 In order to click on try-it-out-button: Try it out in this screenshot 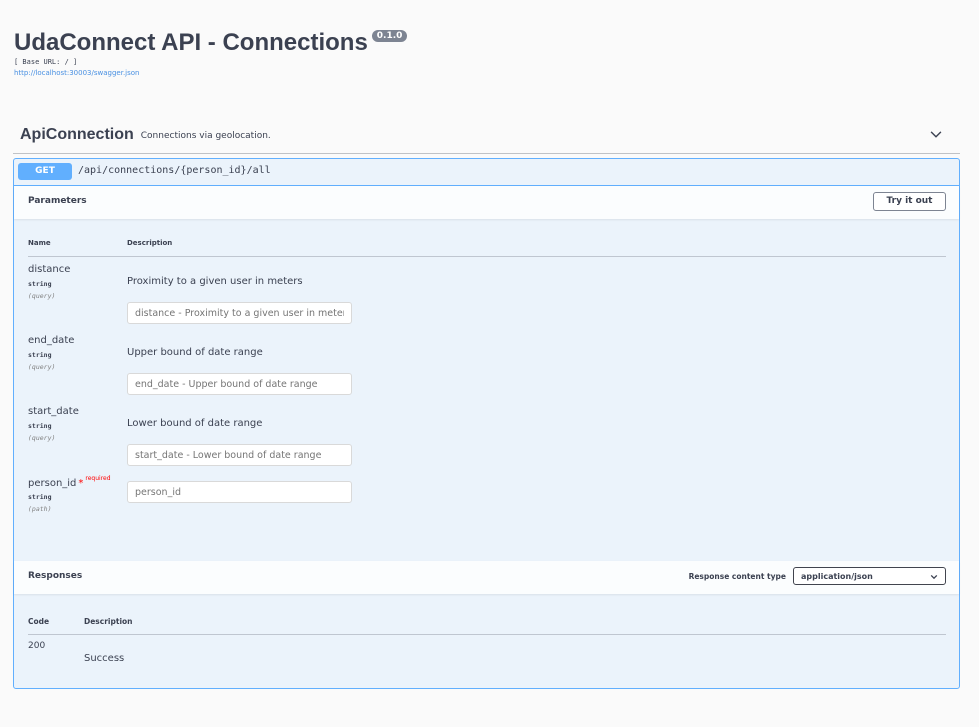, I will do `click(909, 201)`.